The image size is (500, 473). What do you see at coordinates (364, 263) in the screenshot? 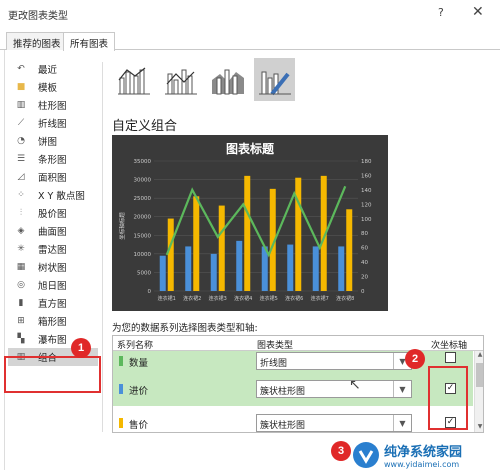
I see `y-tick-right: 40` at bounding box center [364, 263].